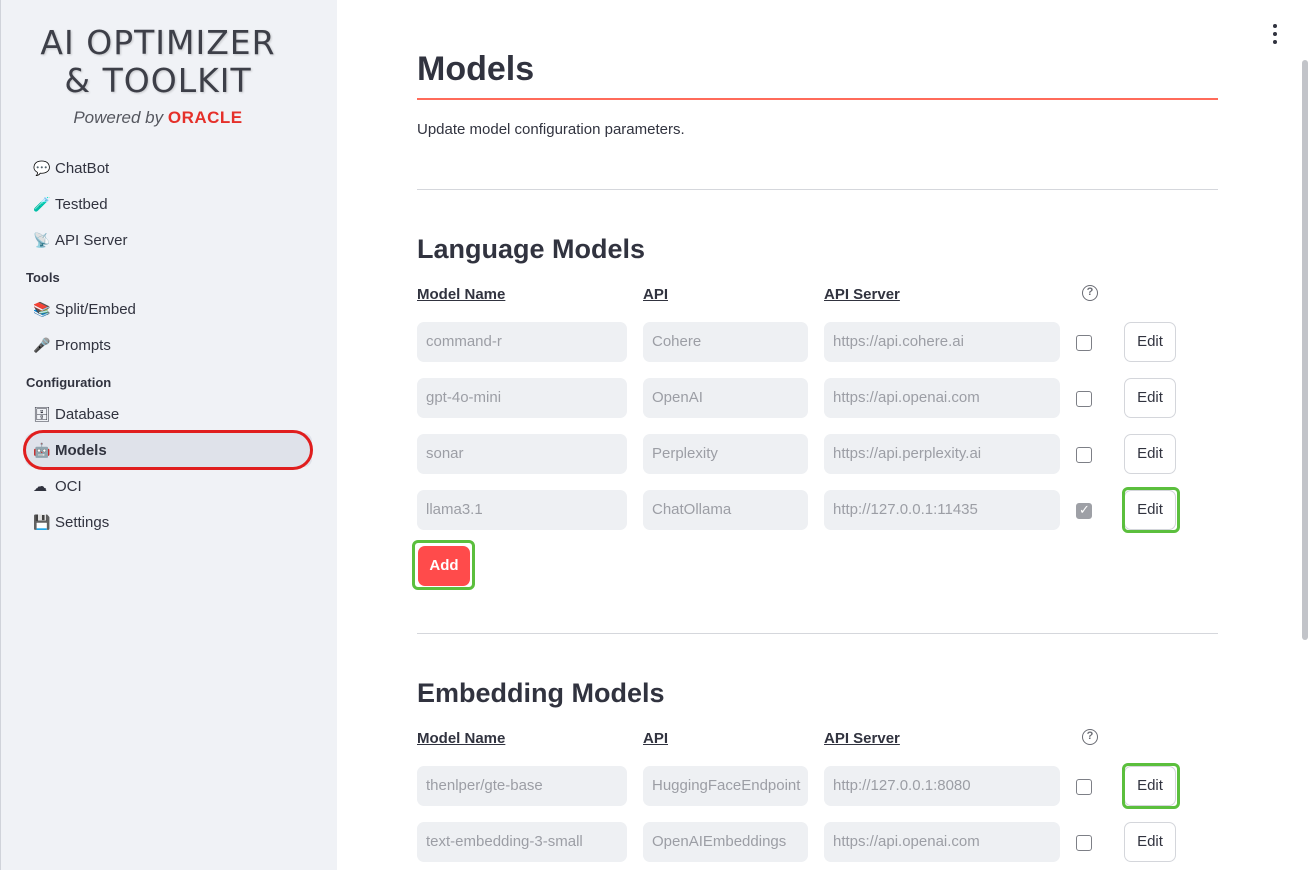 The width and height of the screenshot is (1314, 870). What do you see at coordinates (42, 449) in the screenshot?
I see `robot-icon: 🤖` at bounding box center [42, 449].